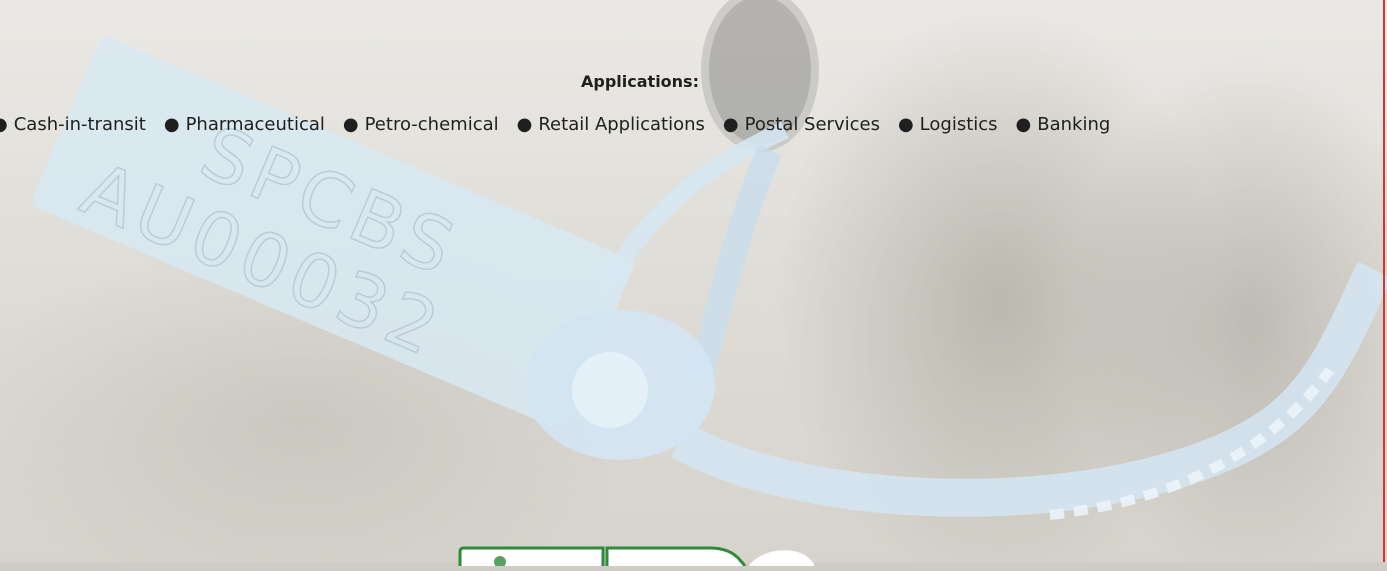  I want to click on application-item: ● Logistics, so click(948, 124).